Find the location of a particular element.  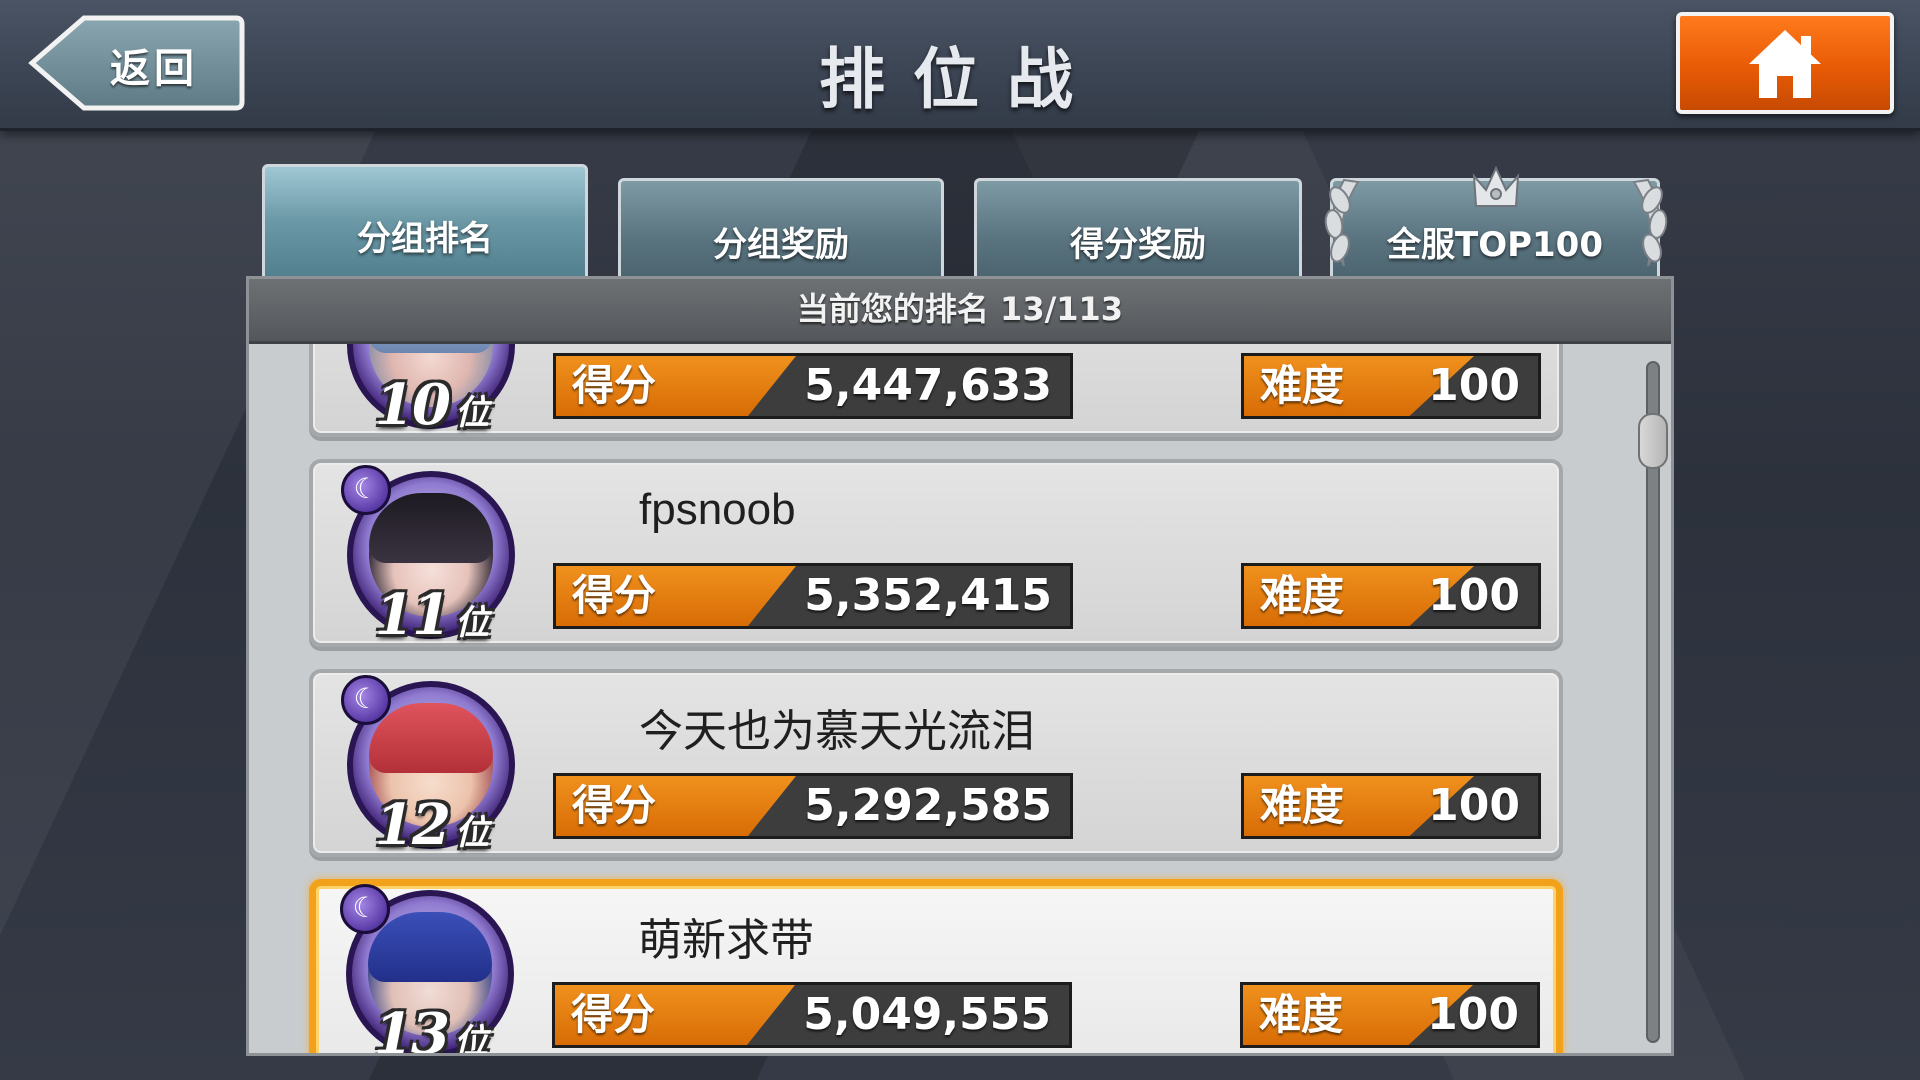

score-bar: 得分 5,049,555 is located at coordinates (812, 1015).